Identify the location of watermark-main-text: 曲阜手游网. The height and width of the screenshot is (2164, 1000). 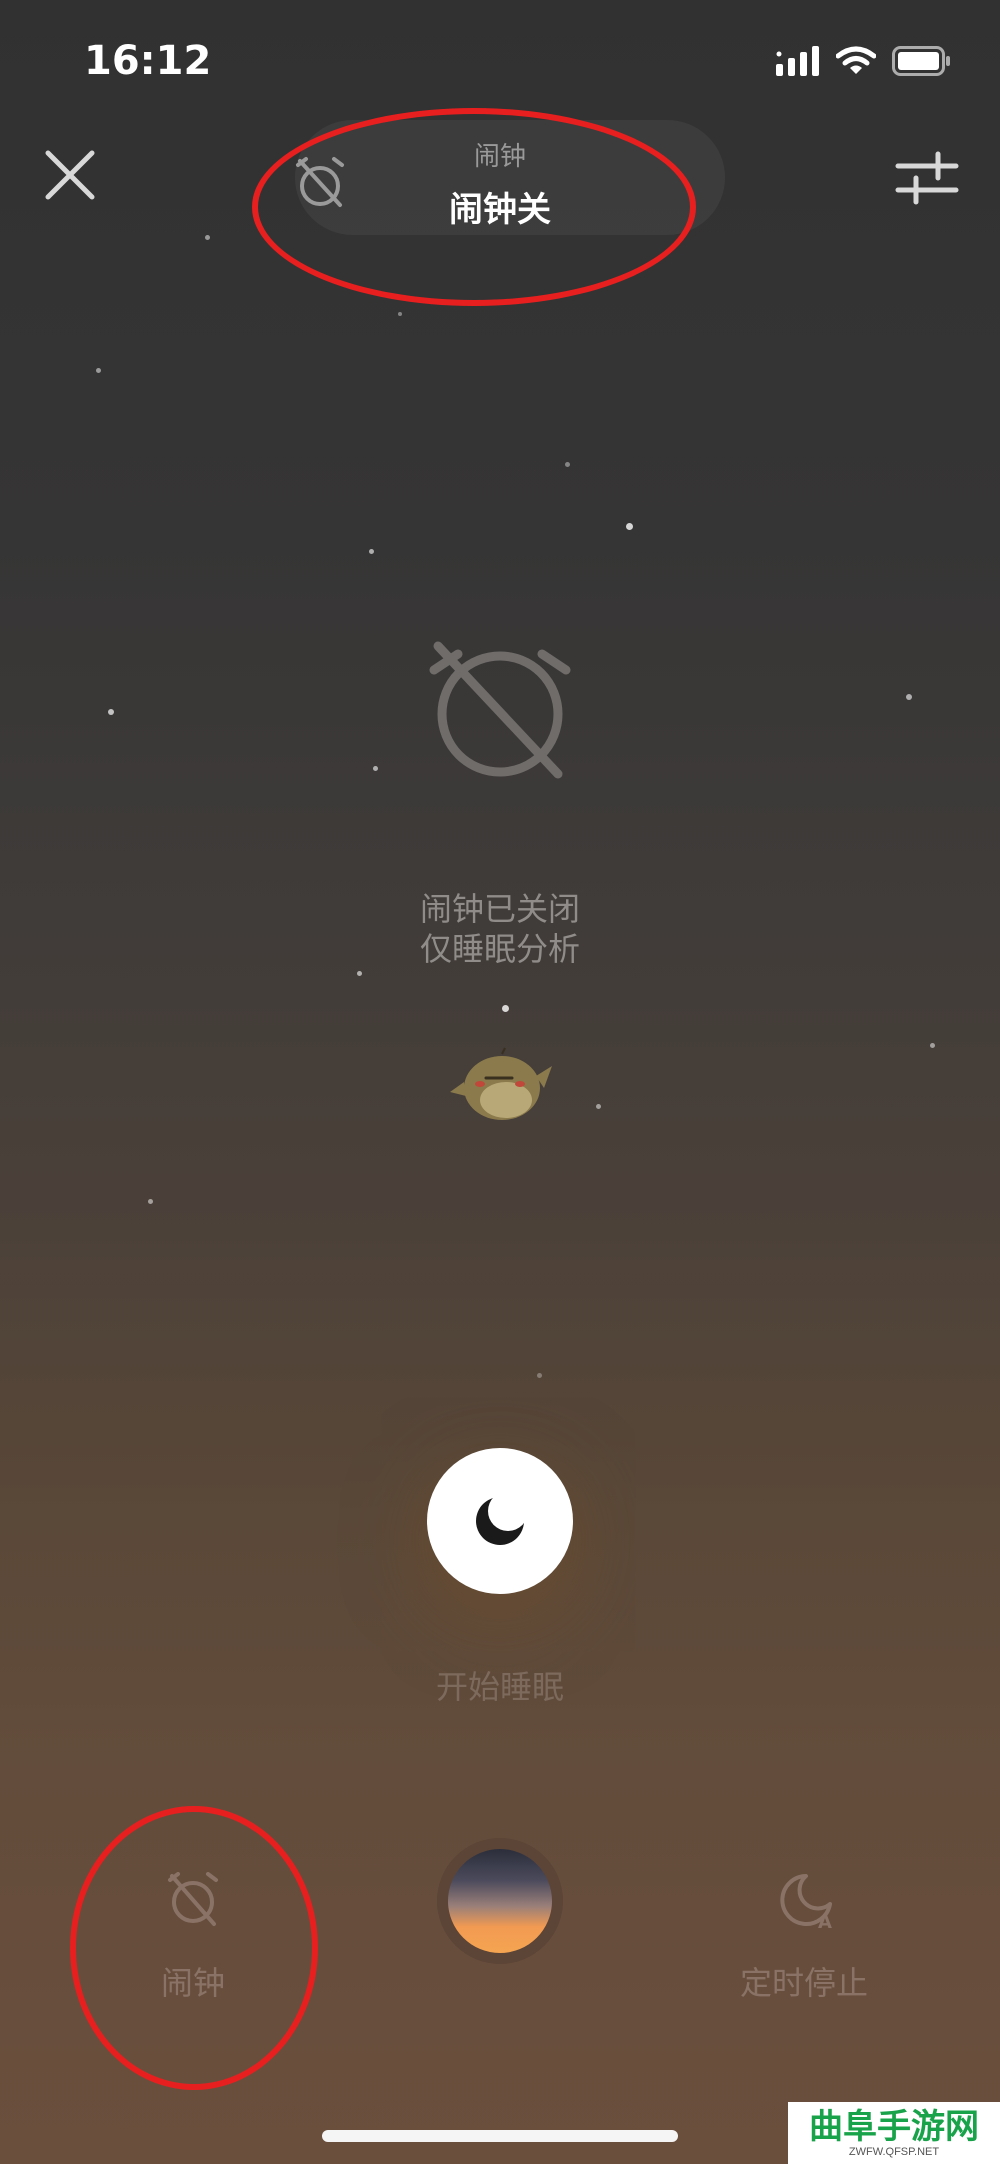
(894, 2127).